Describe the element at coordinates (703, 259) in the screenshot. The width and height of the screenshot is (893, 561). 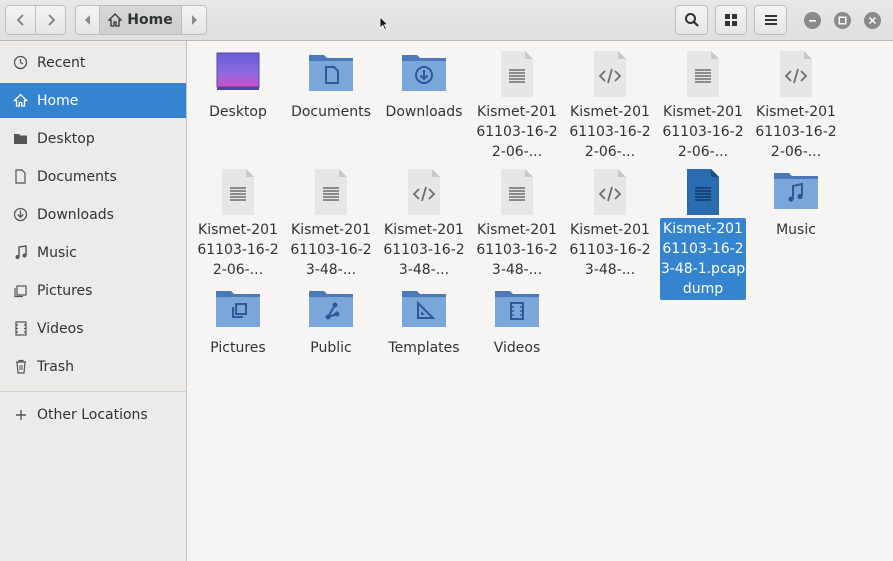
I see `file-item-label: Kismet-20161103-16-23-48-1.pcapdump` at that location.